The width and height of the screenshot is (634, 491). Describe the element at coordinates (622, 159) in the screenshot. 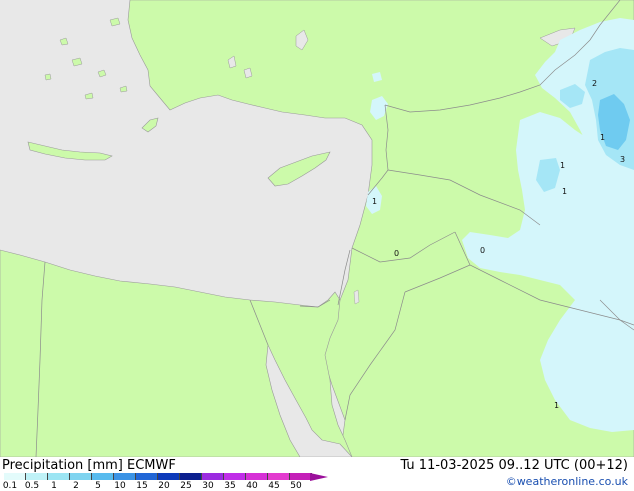

I see `rain-mark: 3` at that location.